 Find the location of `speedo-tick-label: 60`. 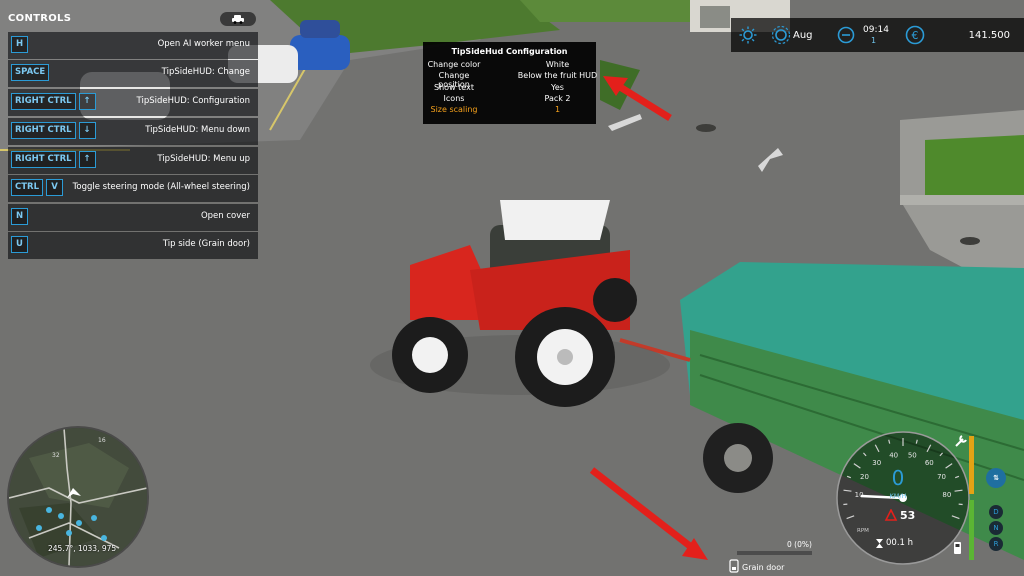

speedo-tick-label: 60 is located at coordinates (929, 463).